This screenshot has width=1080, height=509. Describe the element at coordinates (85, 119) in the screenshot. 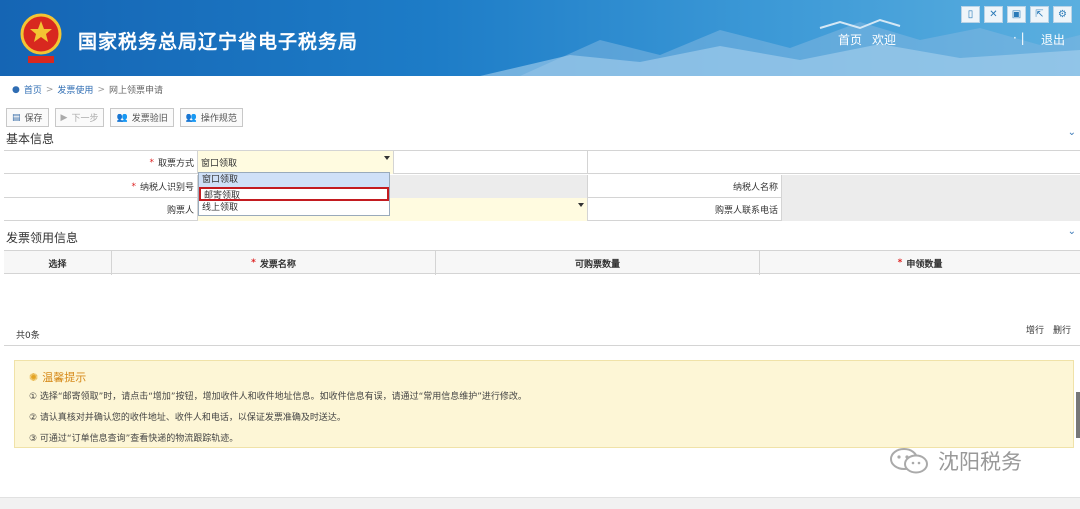

I see `next-step-label: 下一步` at that location.